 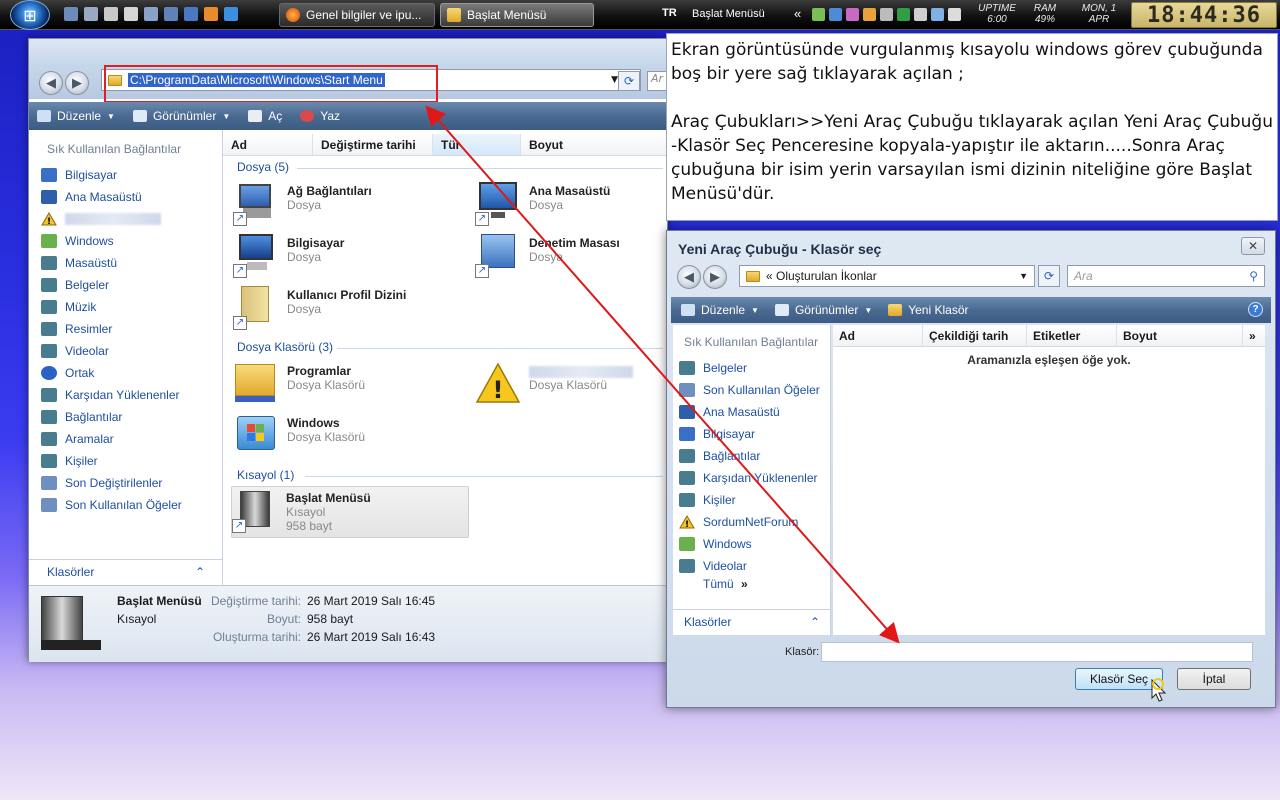 What do you see at coordinates (111, 483) in the screenshot?
I see `nav-item: Son Değiştirilenler` at bounding box center [111, 483].